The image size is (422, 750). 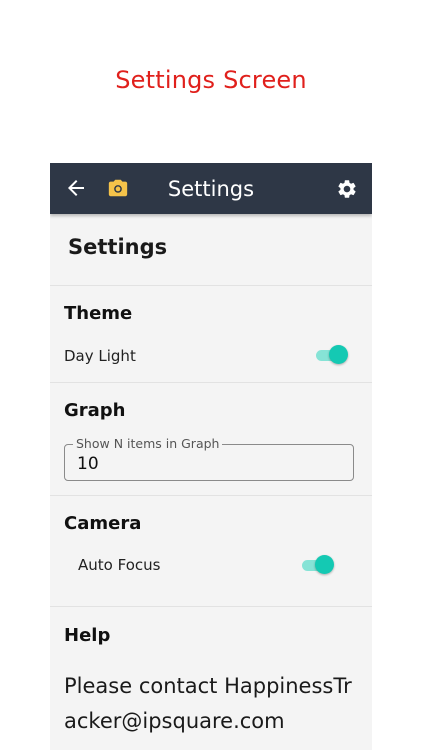 What do you see at coordinates (100, 356) in the screenshot?
I see `day-light-label: Day Light` at bounding box center [100, 356].